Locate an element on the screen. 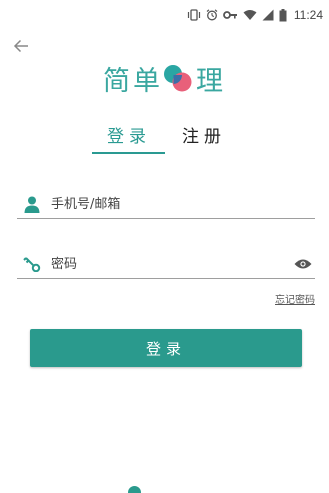 Image resolution: width=329 pixels, height=493 pixels. logo-text-left: 简单 is located at coordinates (133, 81).